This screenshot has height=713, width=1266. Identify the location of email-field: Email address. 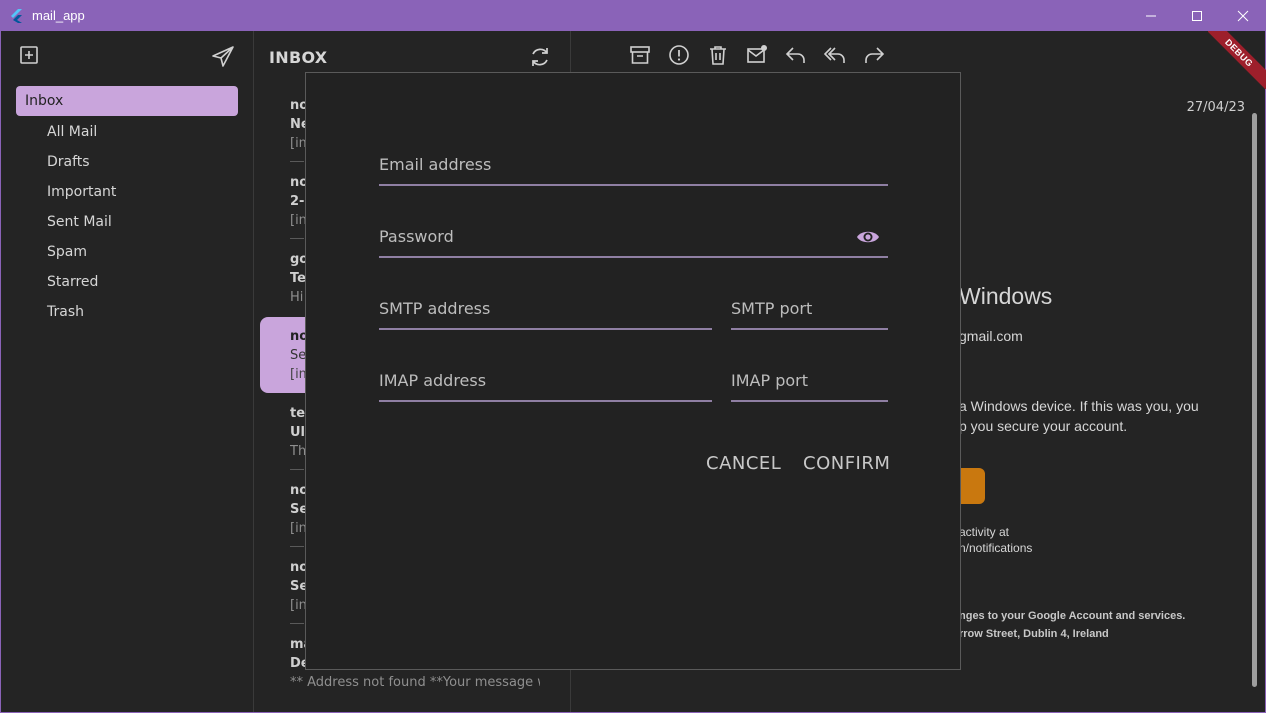
(633, 167).